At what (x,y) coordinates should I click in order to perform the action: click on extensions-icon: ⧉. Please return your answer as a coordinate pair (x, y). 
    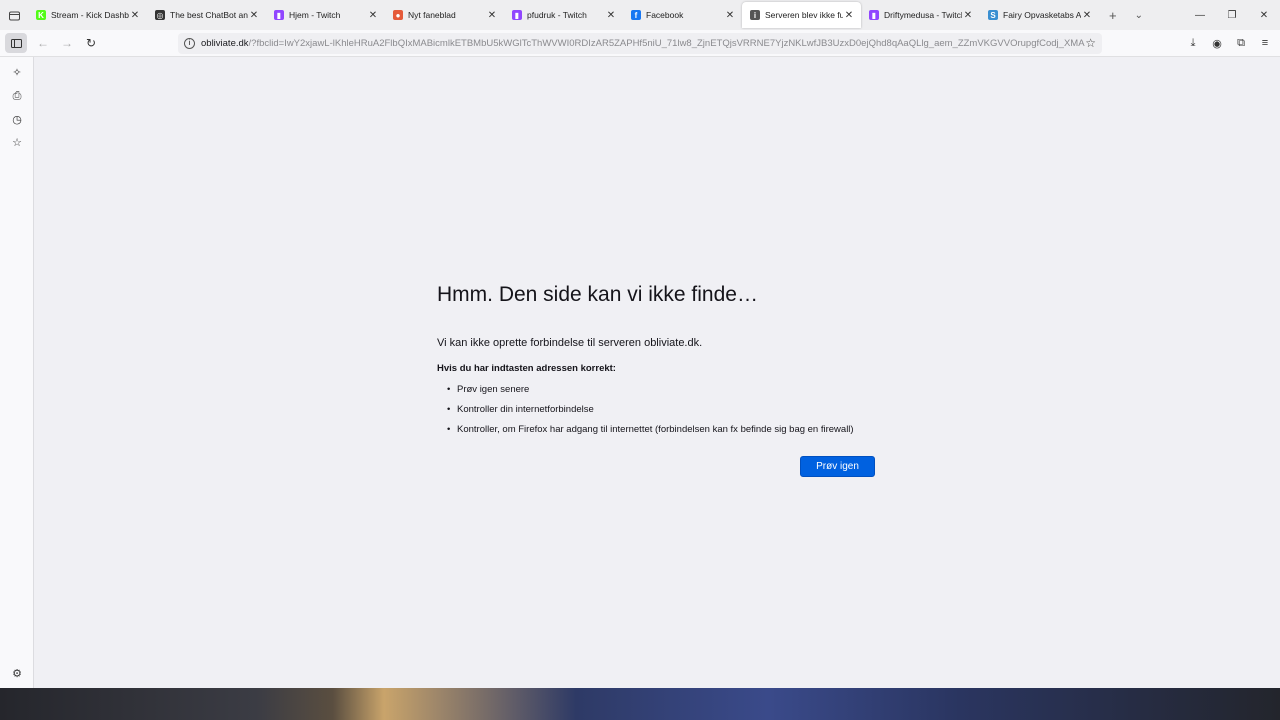
    Looking at the image, I should click on (1241, 43).